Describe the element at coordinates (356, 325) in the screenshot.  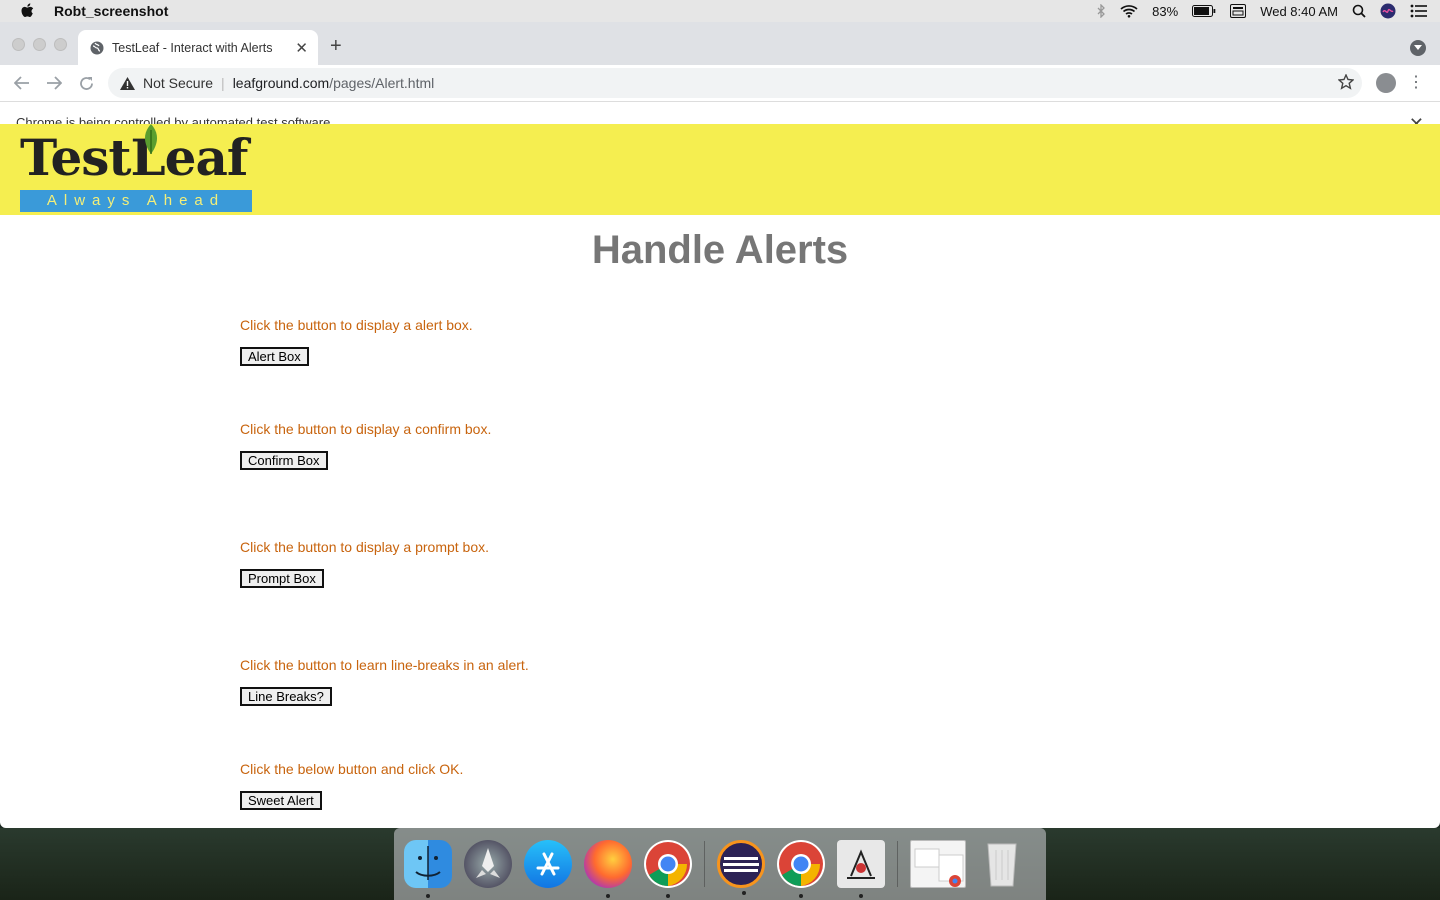
I see `alert-box-description: Click the button to display a alert box.` at that location.